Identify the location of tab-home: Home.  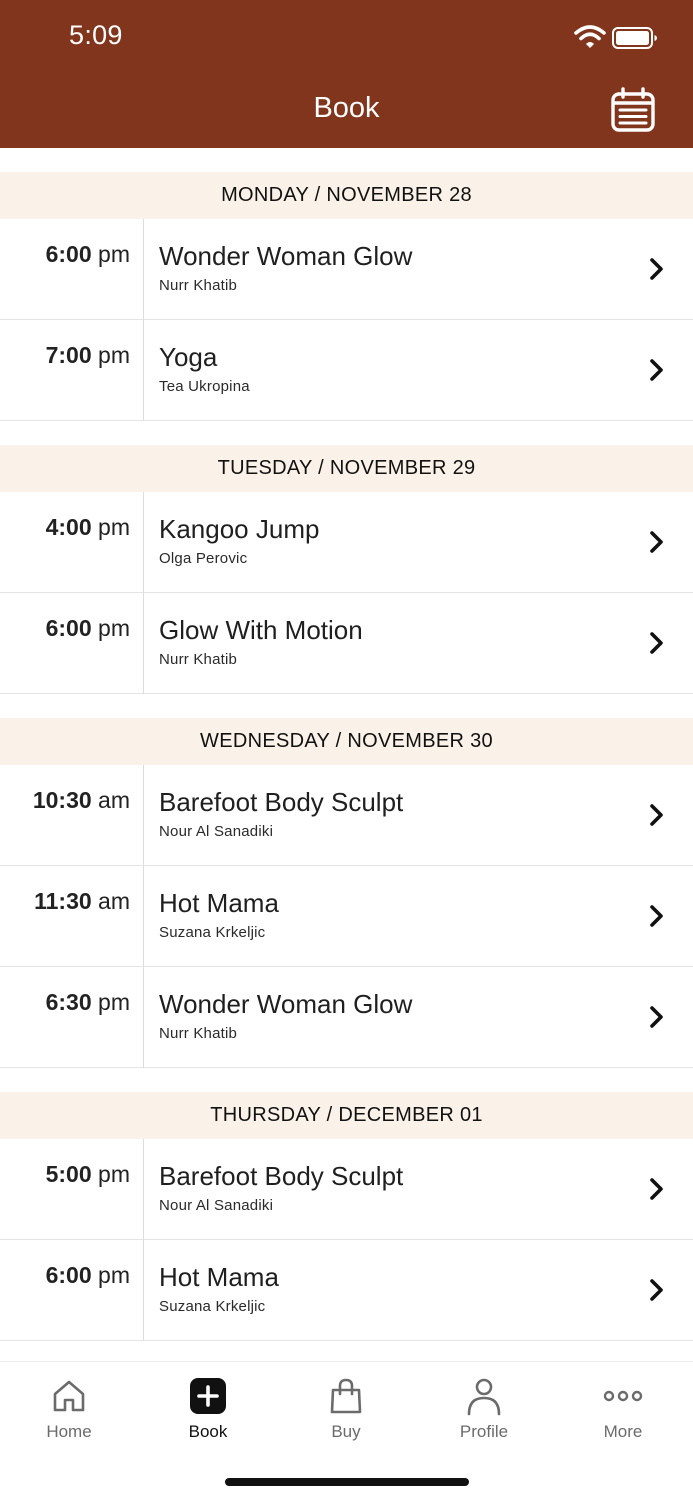
(69, 1412).